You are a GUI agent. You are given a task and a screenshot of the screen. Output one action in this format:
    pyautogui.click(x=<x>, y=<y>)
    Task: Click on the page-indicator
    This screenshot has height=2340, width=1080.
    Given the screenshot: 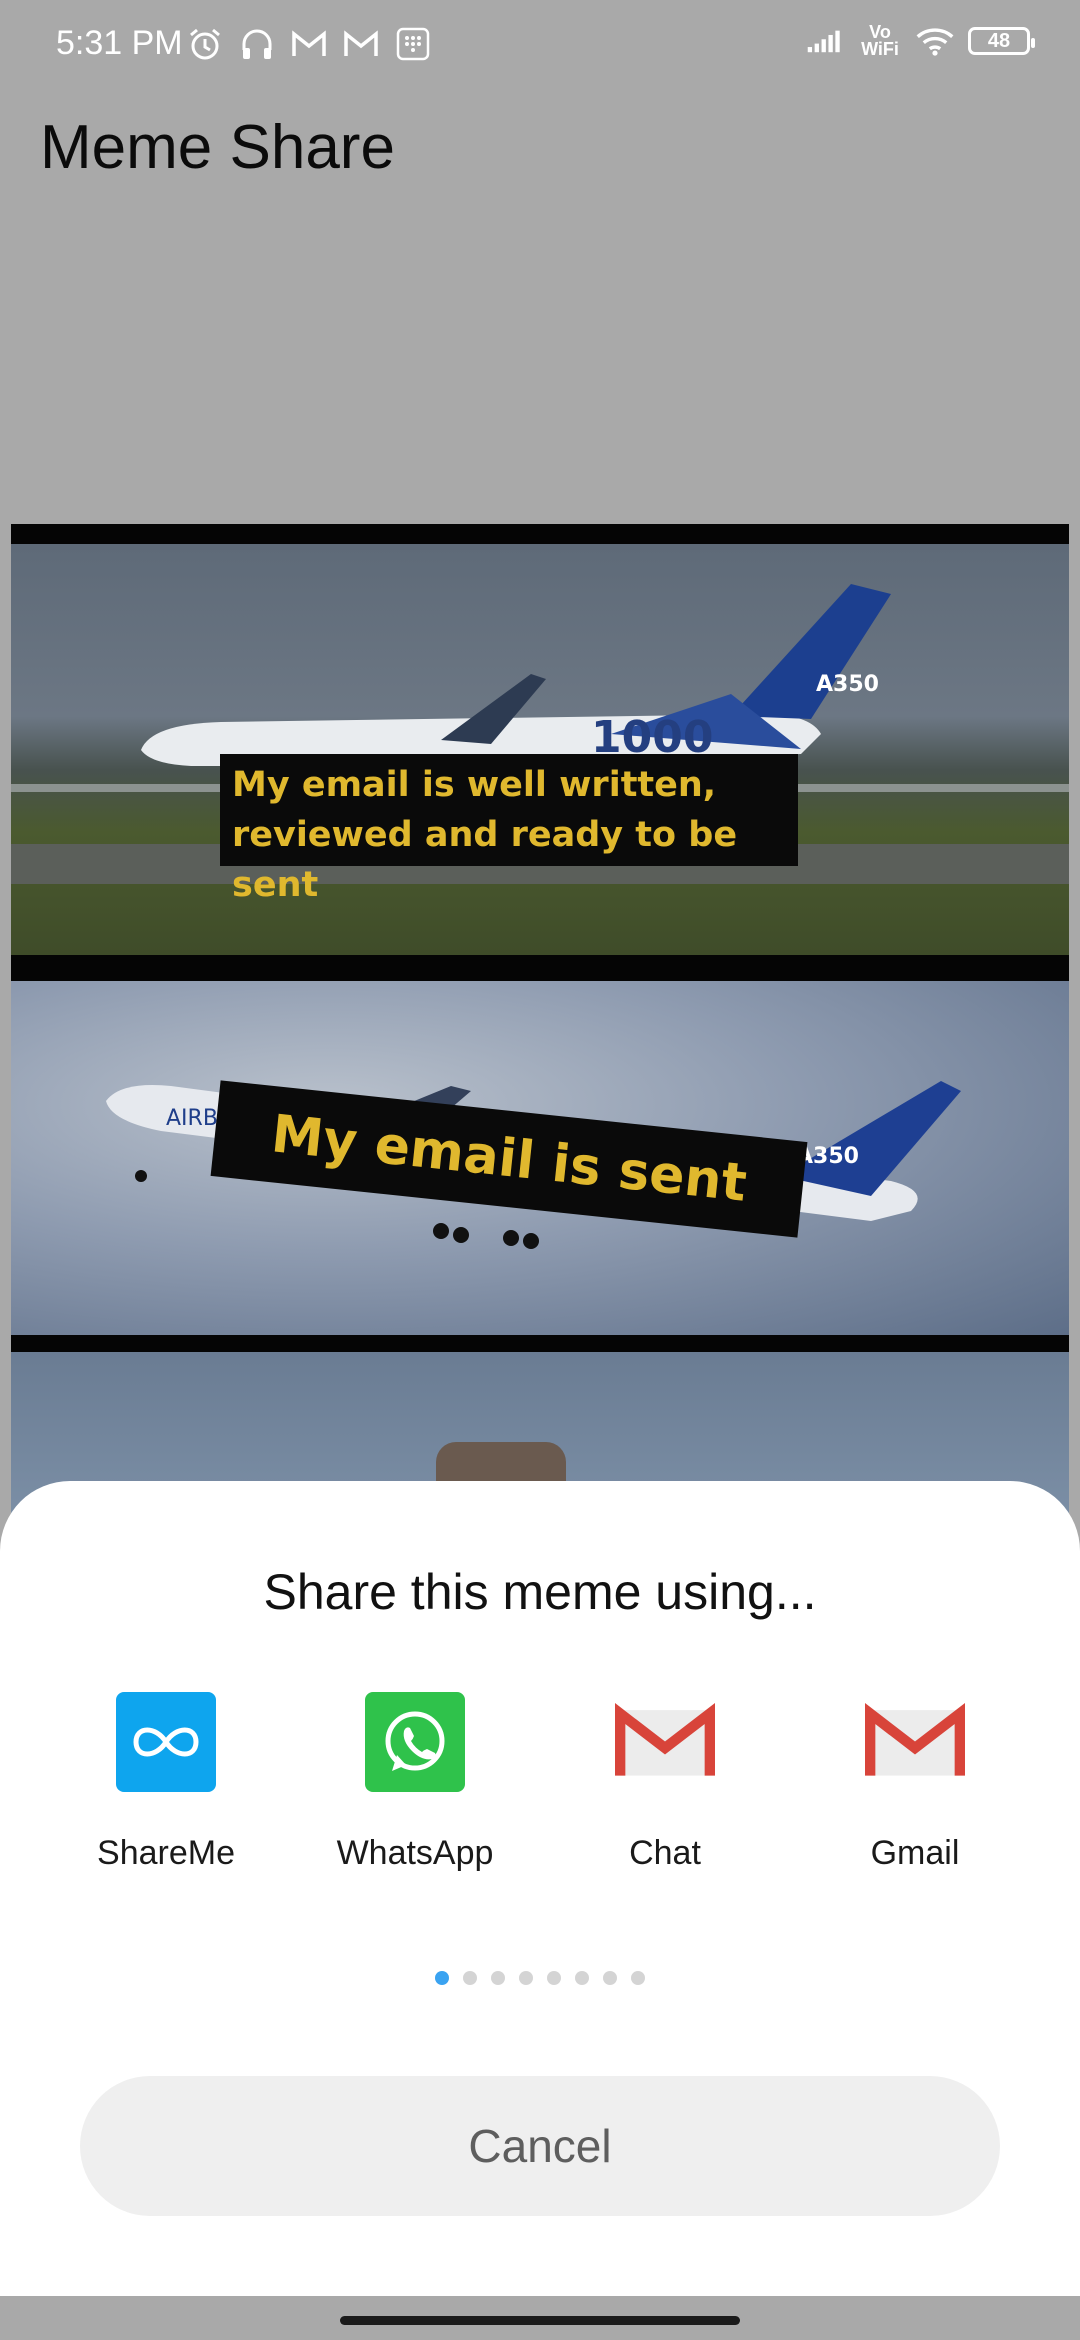 What is the action you would take?
    pyautogui.click(x=540, y=1978)
    